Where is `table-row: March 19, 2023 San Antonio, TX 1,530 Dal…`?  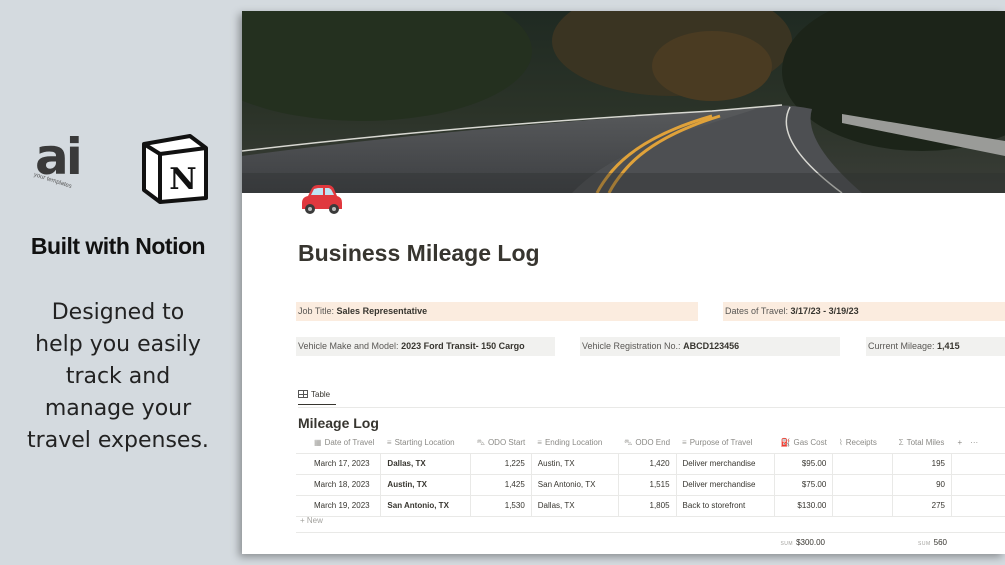 table-row: March 19, 2023 San Antonio, TX 1,530 Dal… is located at coordinates (650, 506).